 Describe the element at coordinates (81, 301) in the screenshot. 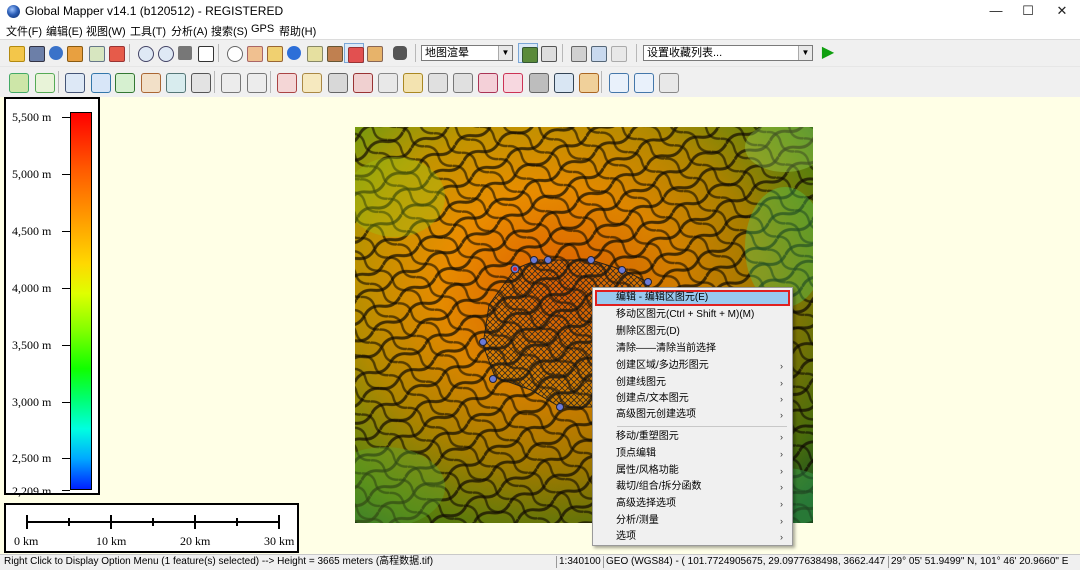

I see `elevation-color-ramp` at that location.